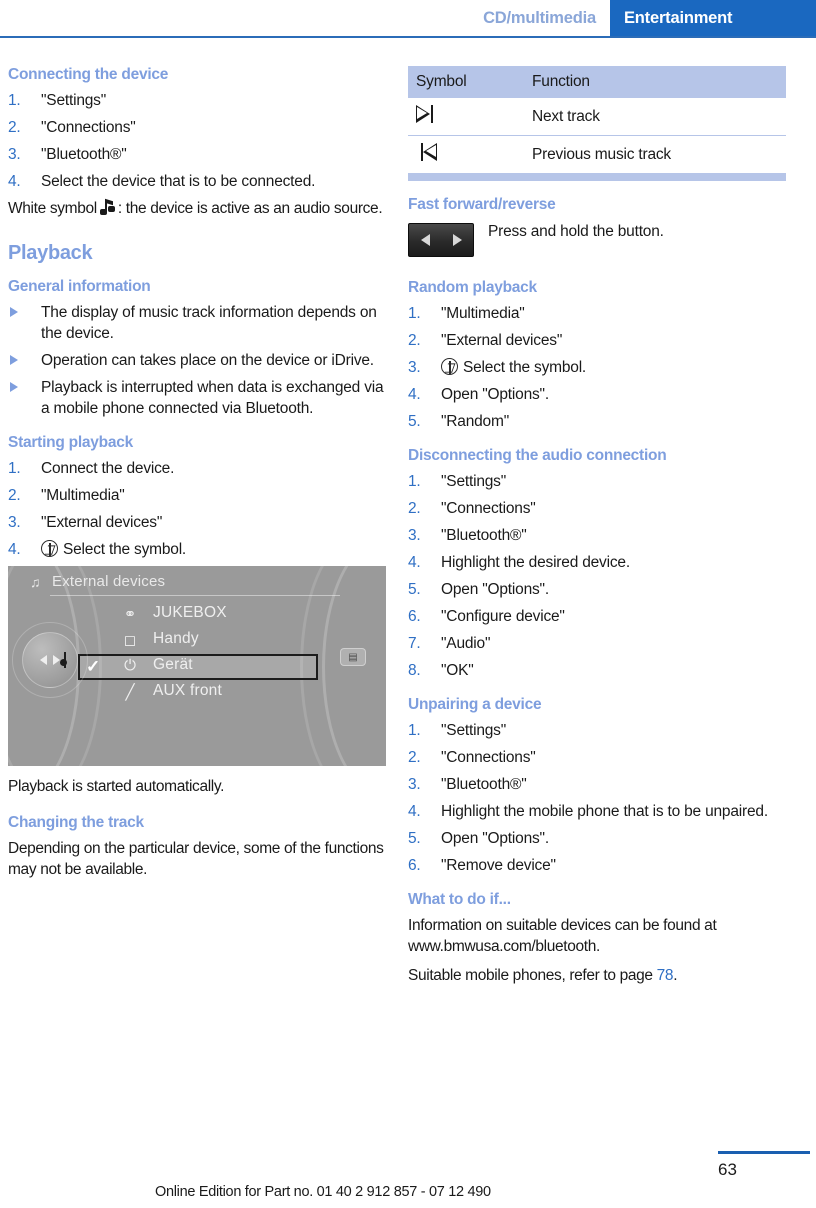 The image size is (816, 1208). I want to click on list-item: 3. "Bluetooth®", so click(598, 535).